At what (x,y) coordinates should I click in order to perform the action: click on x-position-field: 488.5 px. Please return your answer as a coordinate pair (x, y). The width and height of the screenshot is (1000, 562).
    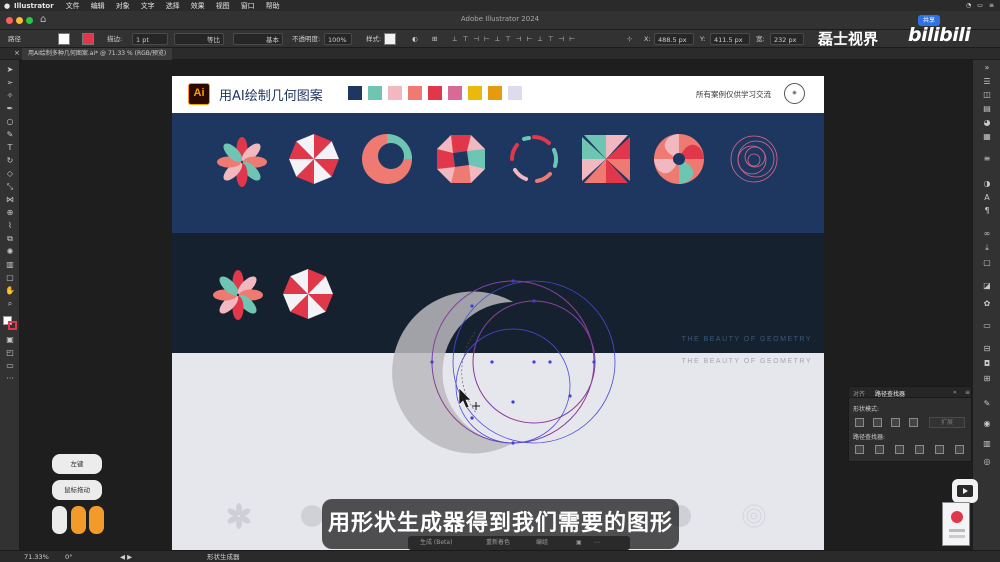
    Looking at the image, I should click on (674, 39).